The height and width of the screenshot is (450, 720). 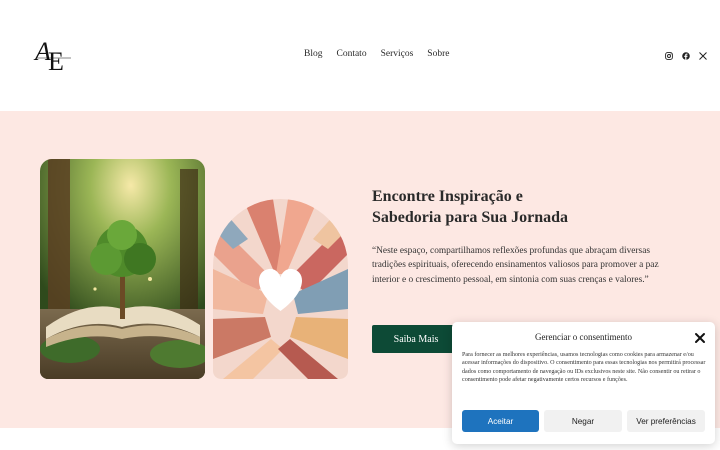 What do you see at coordinates (583, 421) in the screenshot?
I see `deny-button: Negar` at bounding box center [583, 421].